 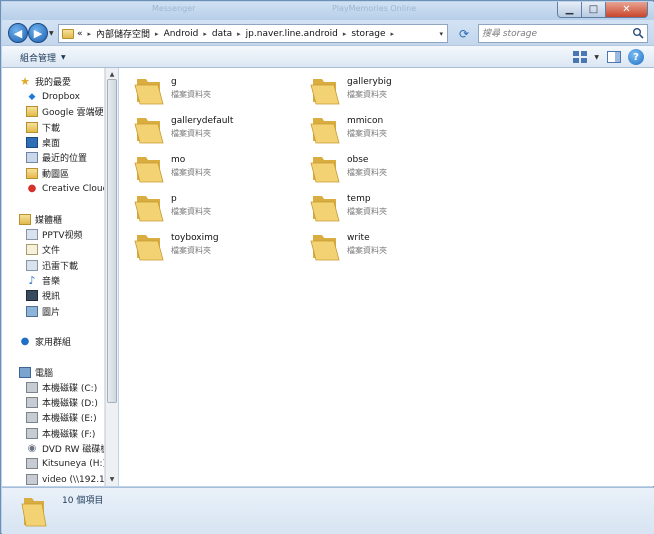 I want to click on folder-item: toyboximg 檔案資料夾, so click(x=209, y=250).